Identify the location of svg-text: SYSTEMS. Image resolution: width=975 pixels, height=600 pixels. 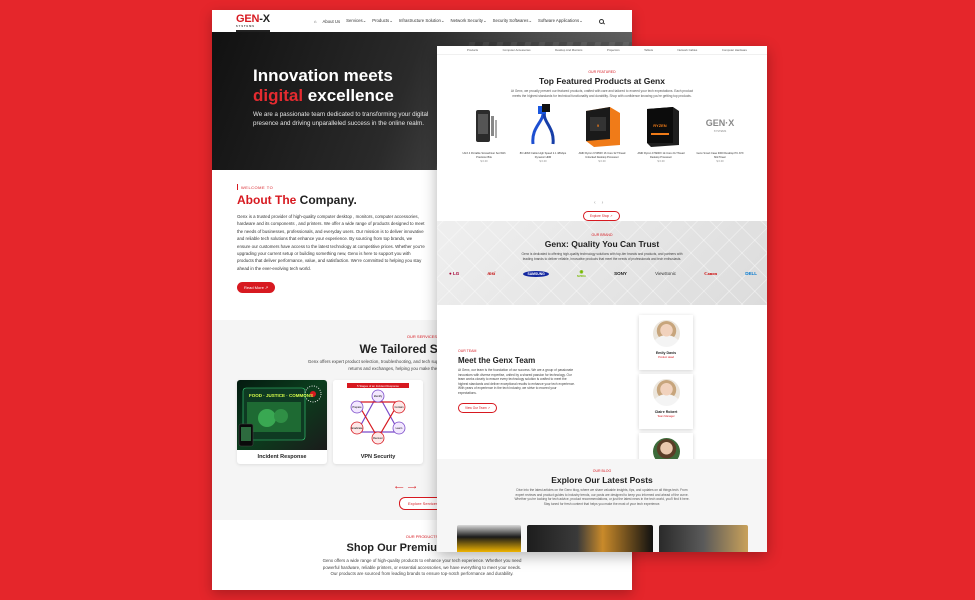
(720, 131).